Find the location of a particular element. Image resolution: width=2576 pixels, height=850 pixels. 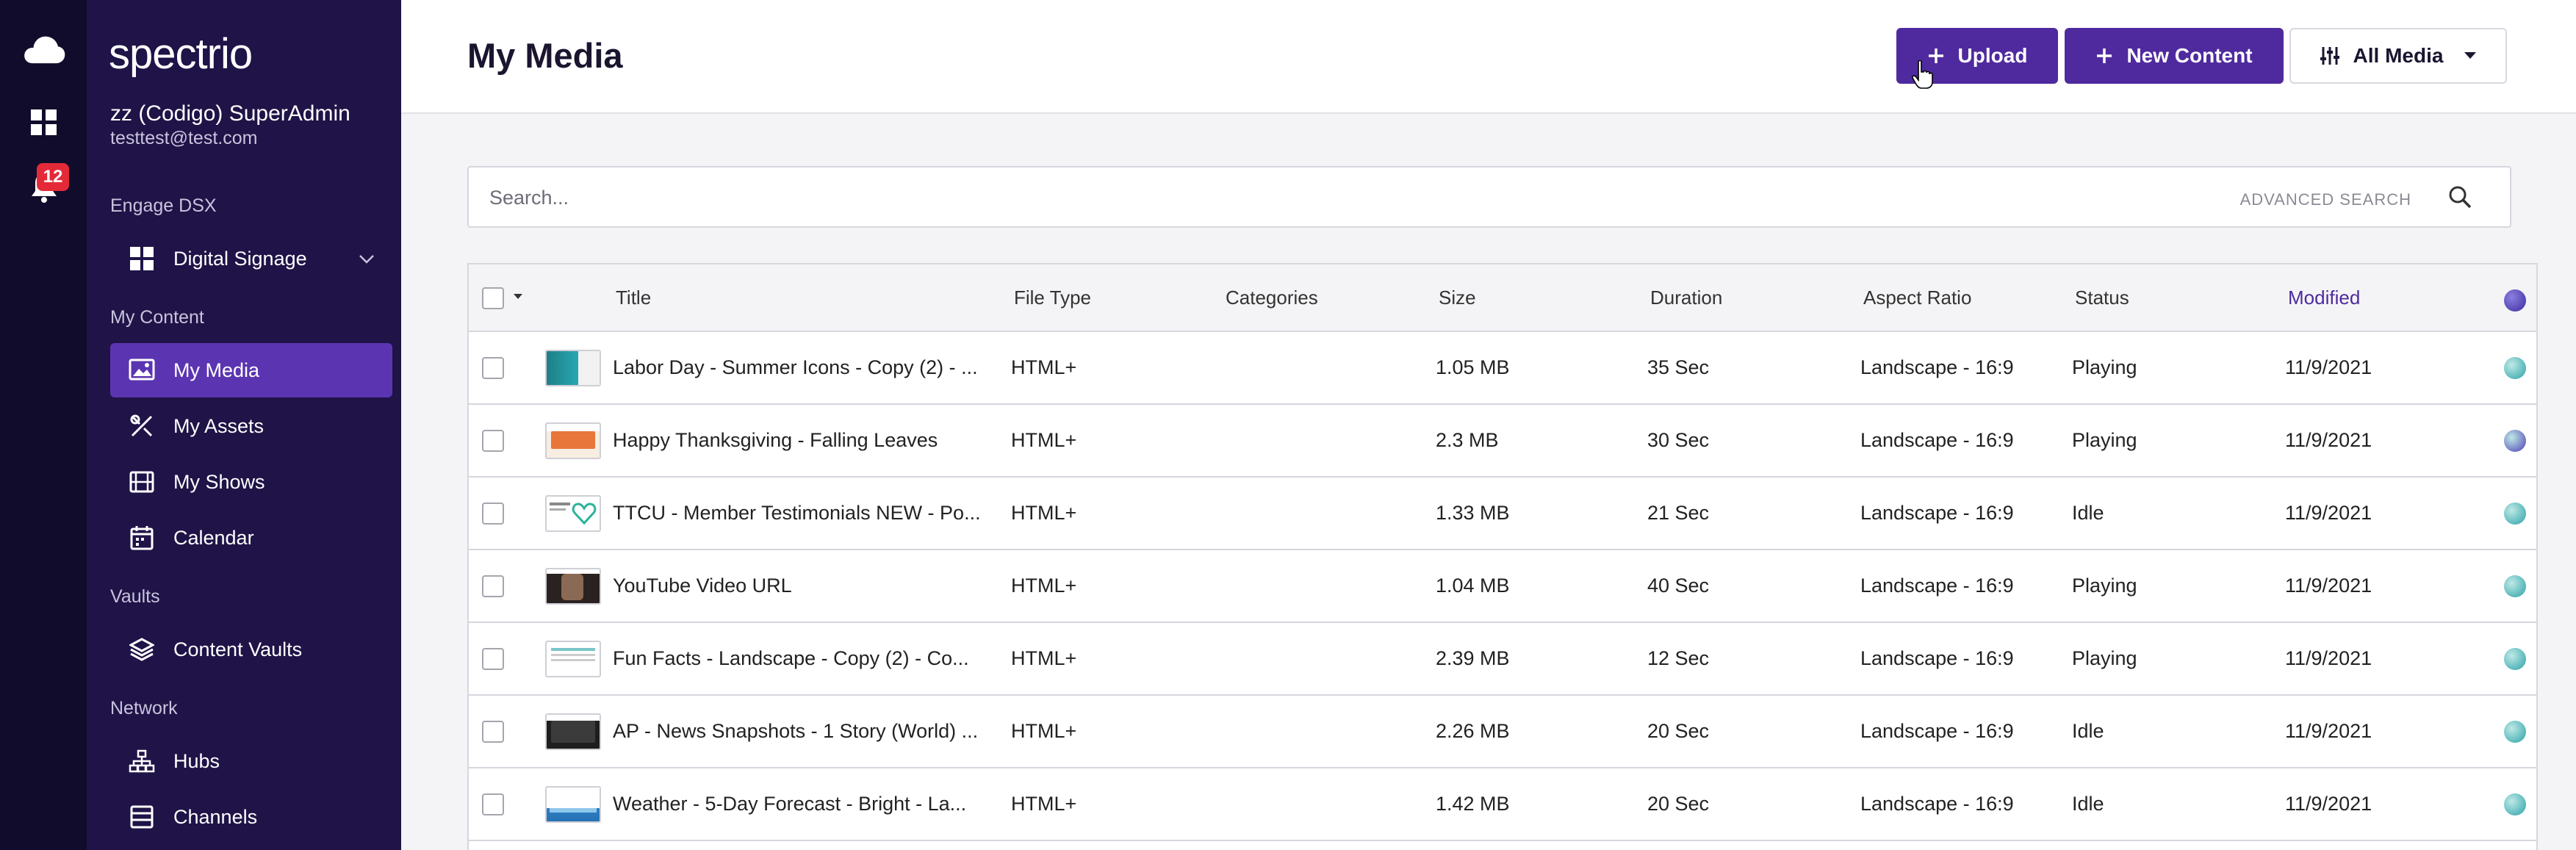

column-modified: Modified is located at coordinates (2324, 298).